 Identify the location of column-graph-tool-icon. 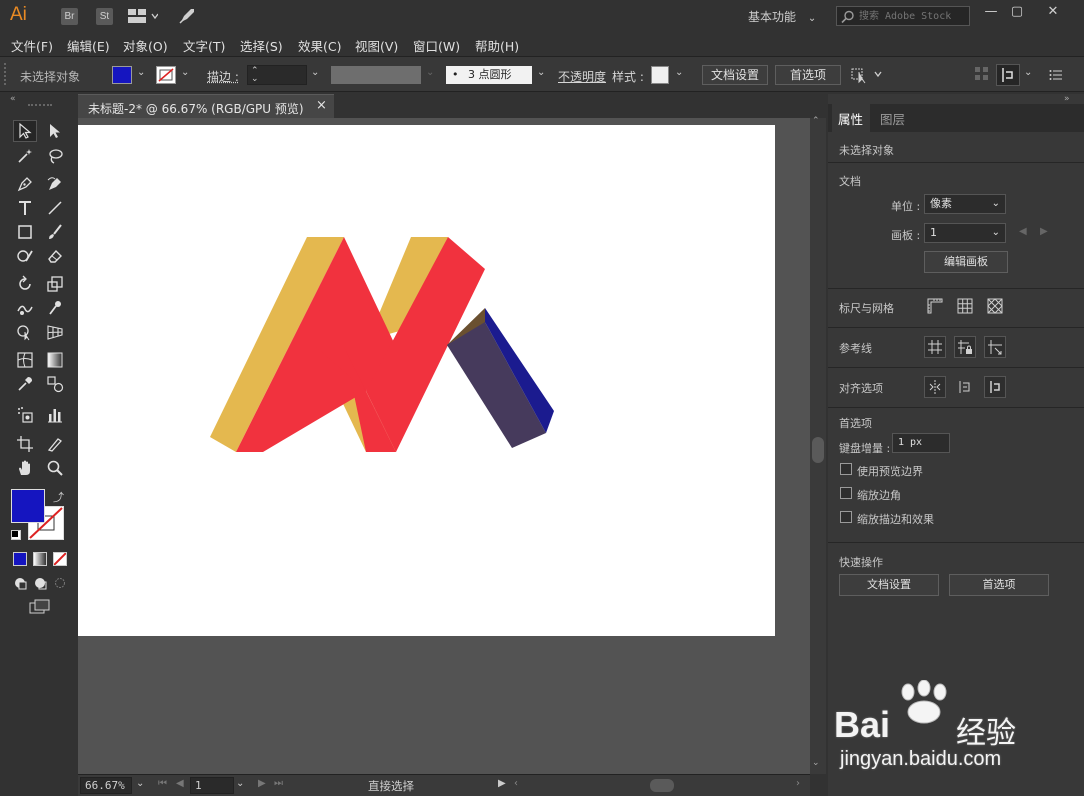
(55, 415).